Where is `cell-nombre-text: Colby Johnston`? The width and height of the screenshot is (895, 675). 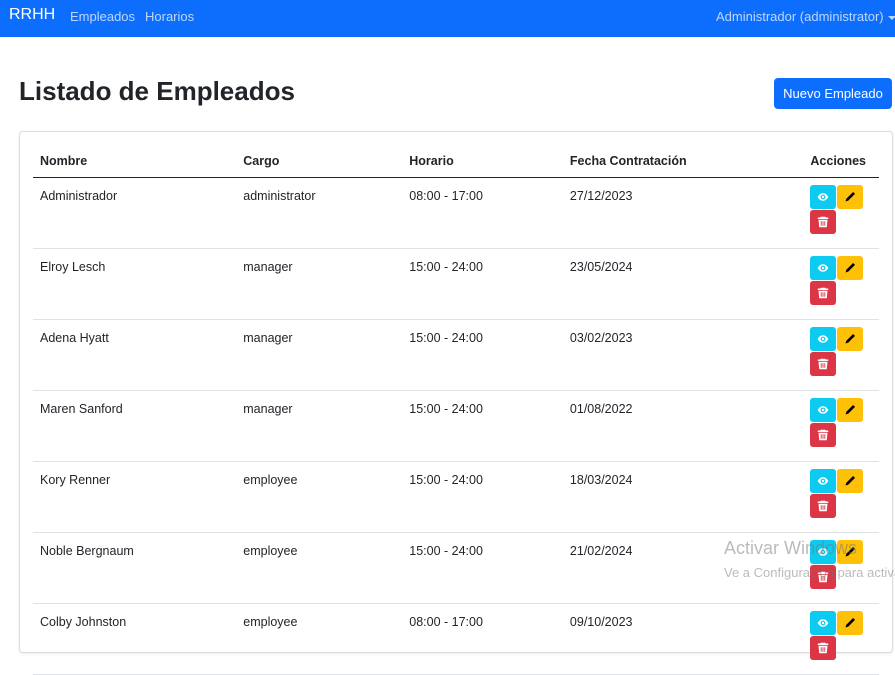
cell-nombre-text: Colby Johnston is located at coordinates (83, 622).